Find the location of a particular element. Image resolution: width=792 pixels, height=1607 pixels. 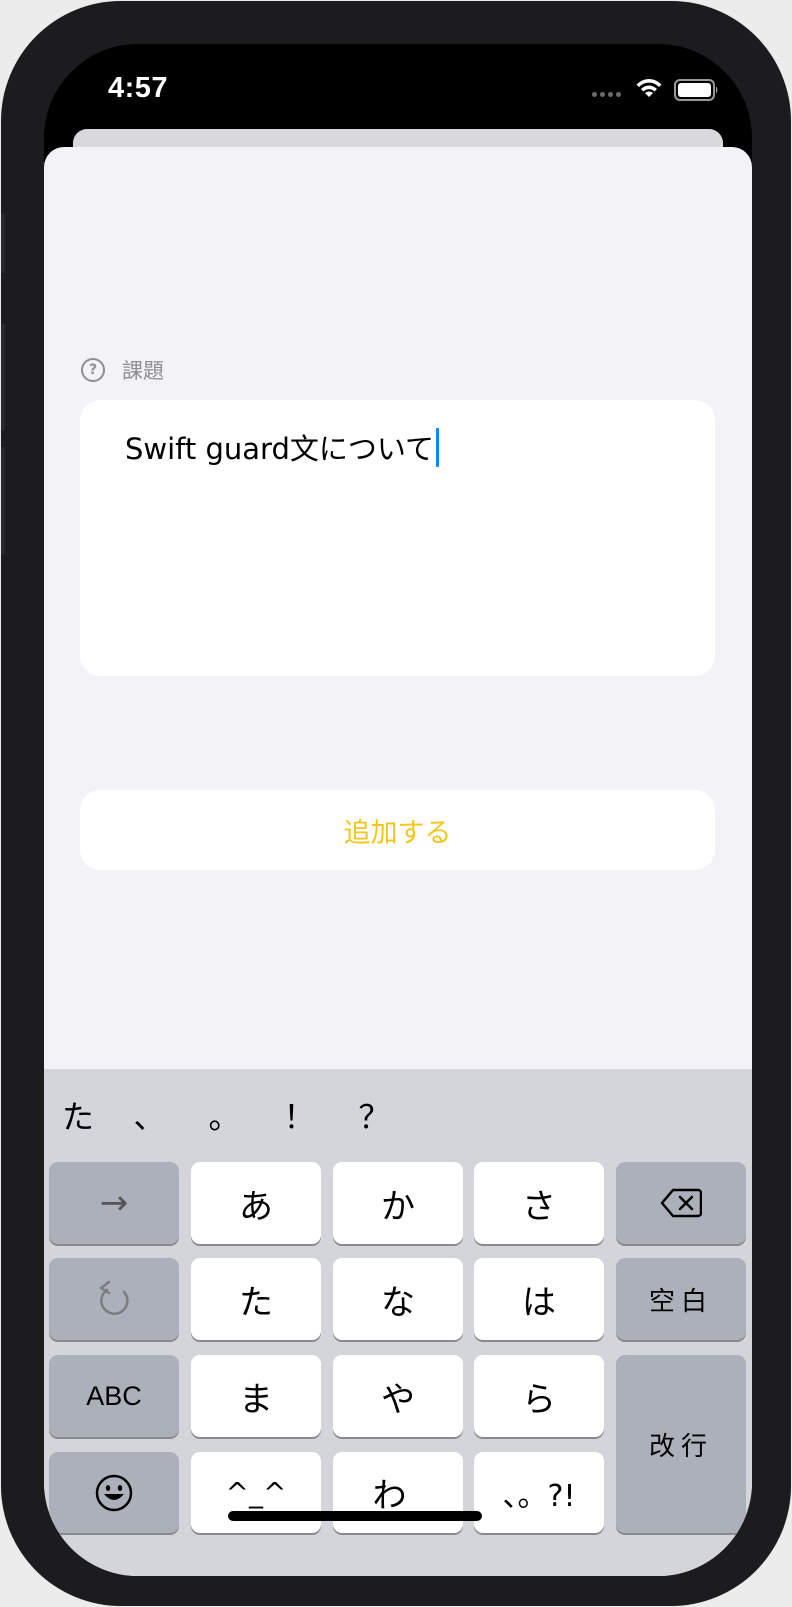

punctuation-key: 、。?! is located at coordinates (539, 1492).